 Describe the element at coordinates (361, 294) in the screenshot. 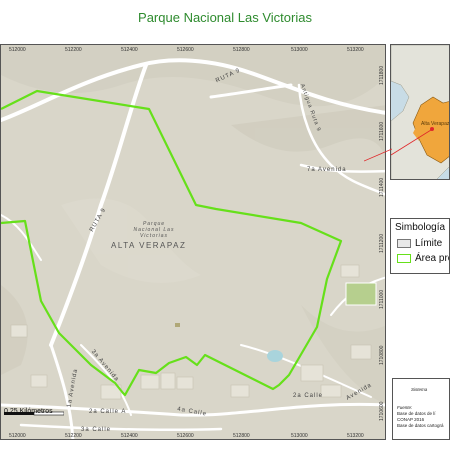

I see `sports-field` at that location.